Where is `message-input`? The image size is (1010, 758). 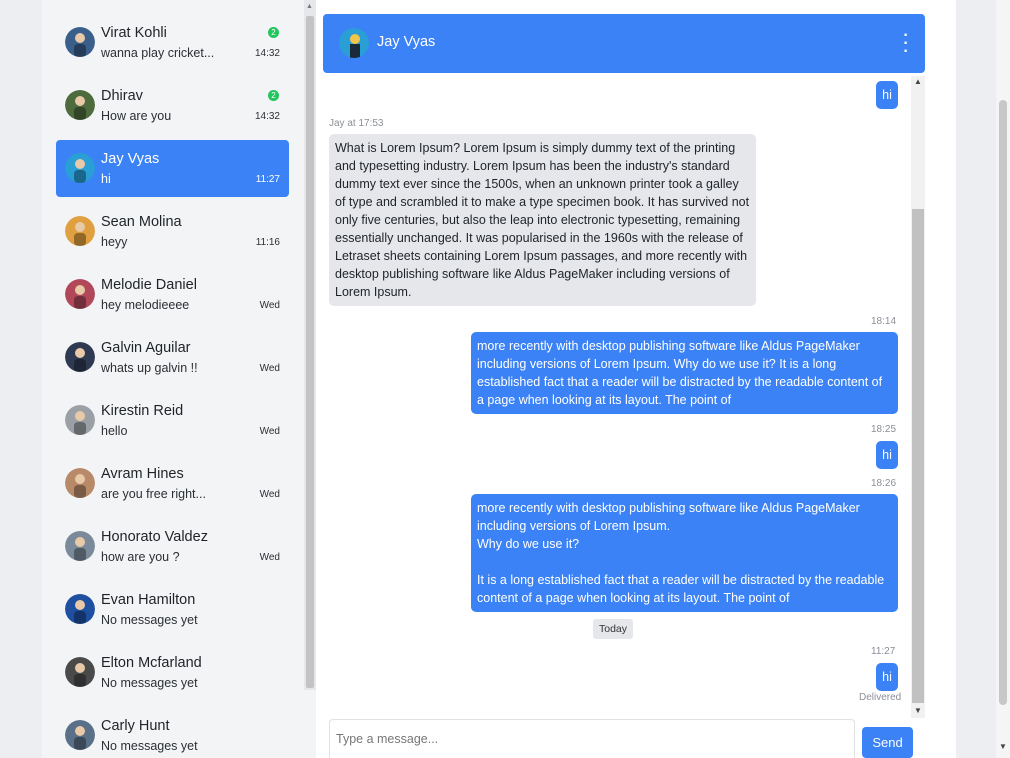 message-input is located at coordinates (592, 738).